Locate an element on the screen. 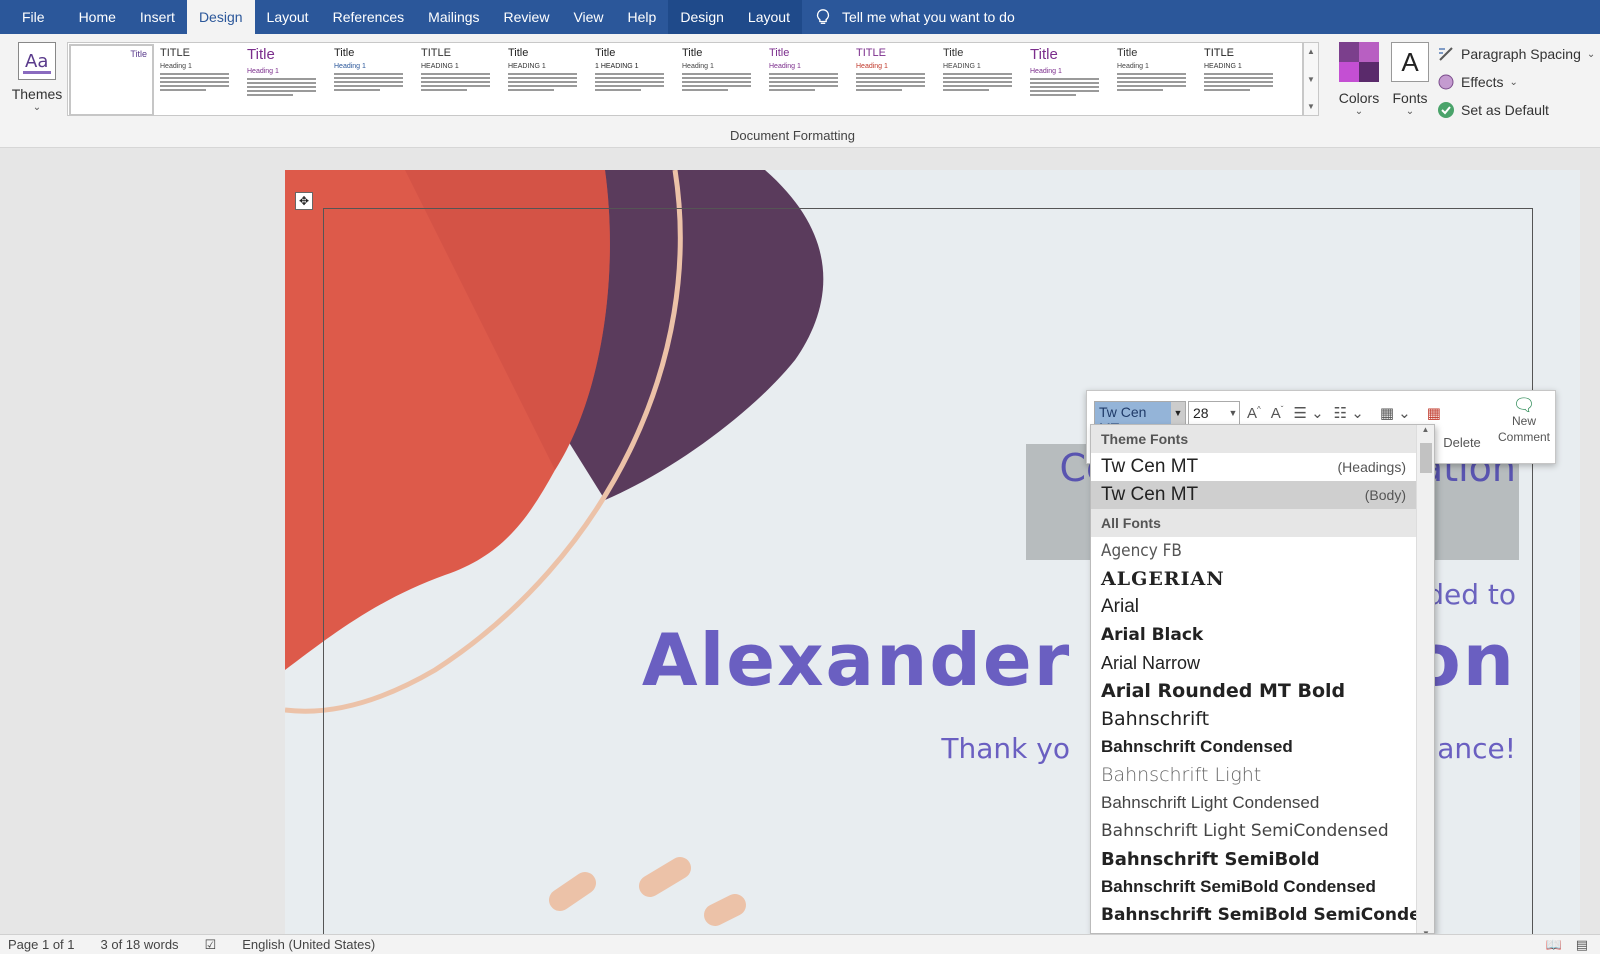  style-set-5: TITLE HEADING 1 is located at coordinates (459, 79).